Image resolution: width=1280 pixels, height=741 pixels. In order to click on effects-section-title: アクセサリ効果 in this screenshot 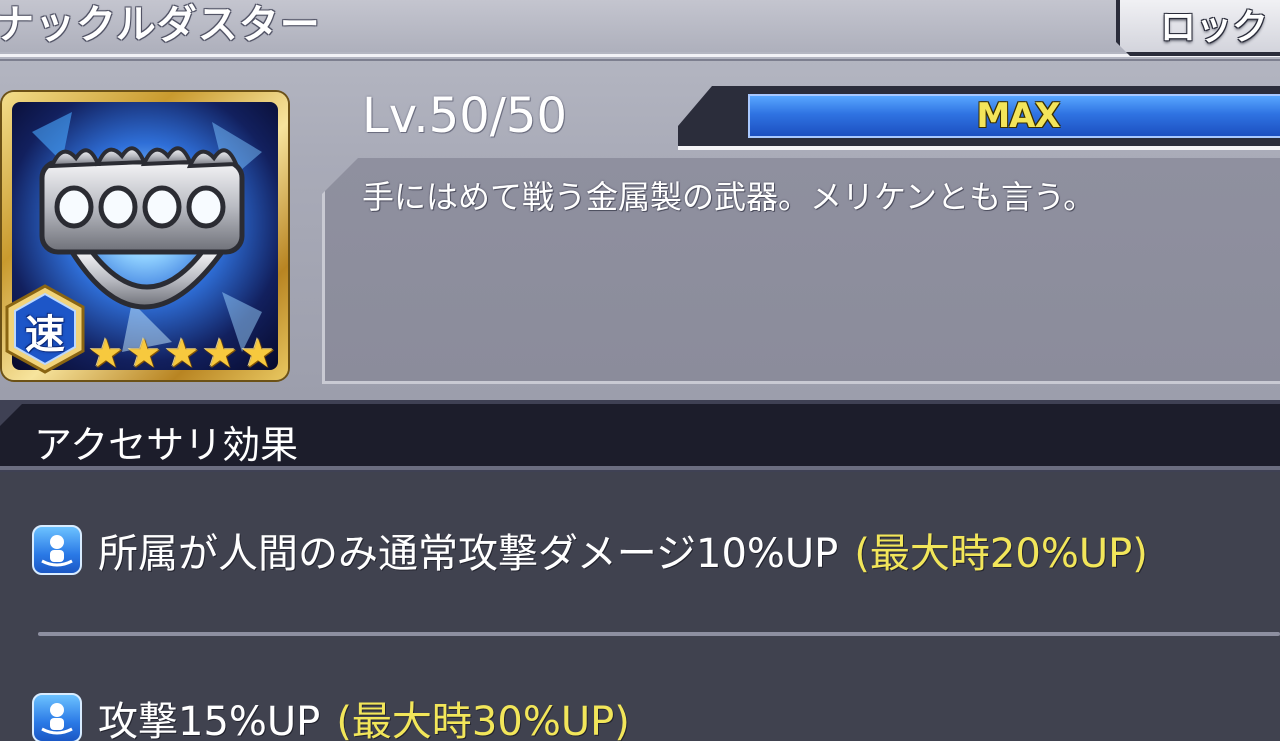, I will do `click(166, 445)`.